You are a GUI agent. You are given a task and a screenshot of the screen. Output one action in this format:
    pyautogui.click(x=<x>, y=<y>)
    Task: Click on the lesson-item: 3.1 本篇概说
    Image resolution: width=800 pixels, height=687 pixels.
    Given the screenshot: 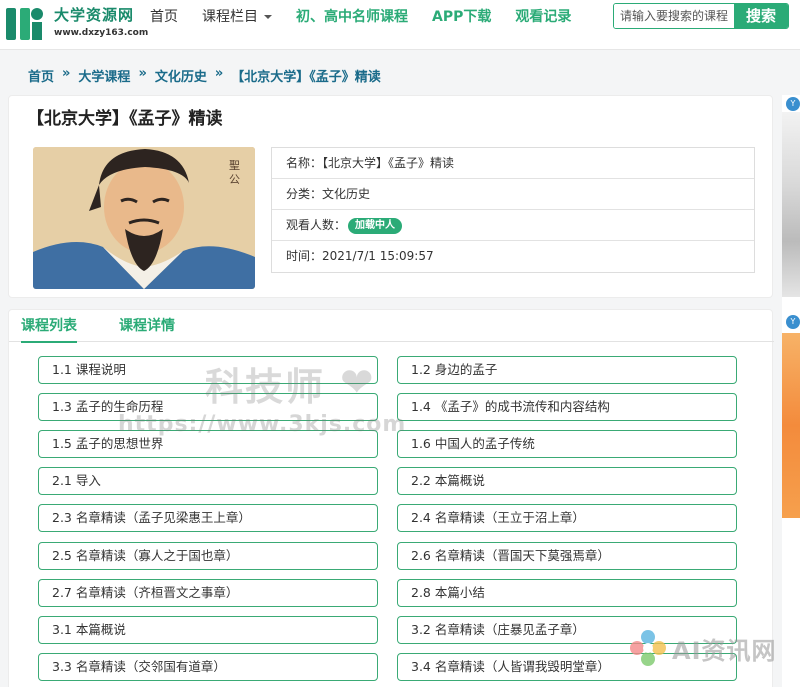 What is the action you would take?
    pyautogui.click(x=208, y=629)
    